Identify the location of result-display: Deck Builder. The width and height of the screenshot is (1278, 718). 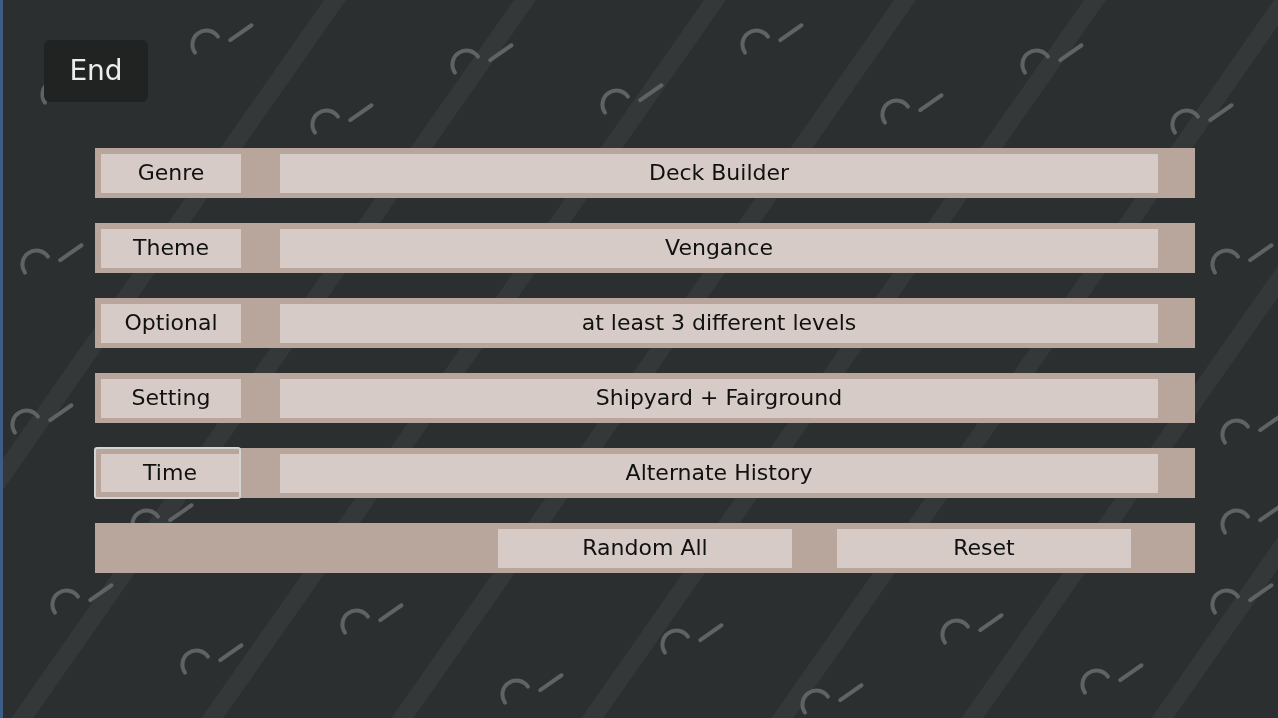
(719, 173).